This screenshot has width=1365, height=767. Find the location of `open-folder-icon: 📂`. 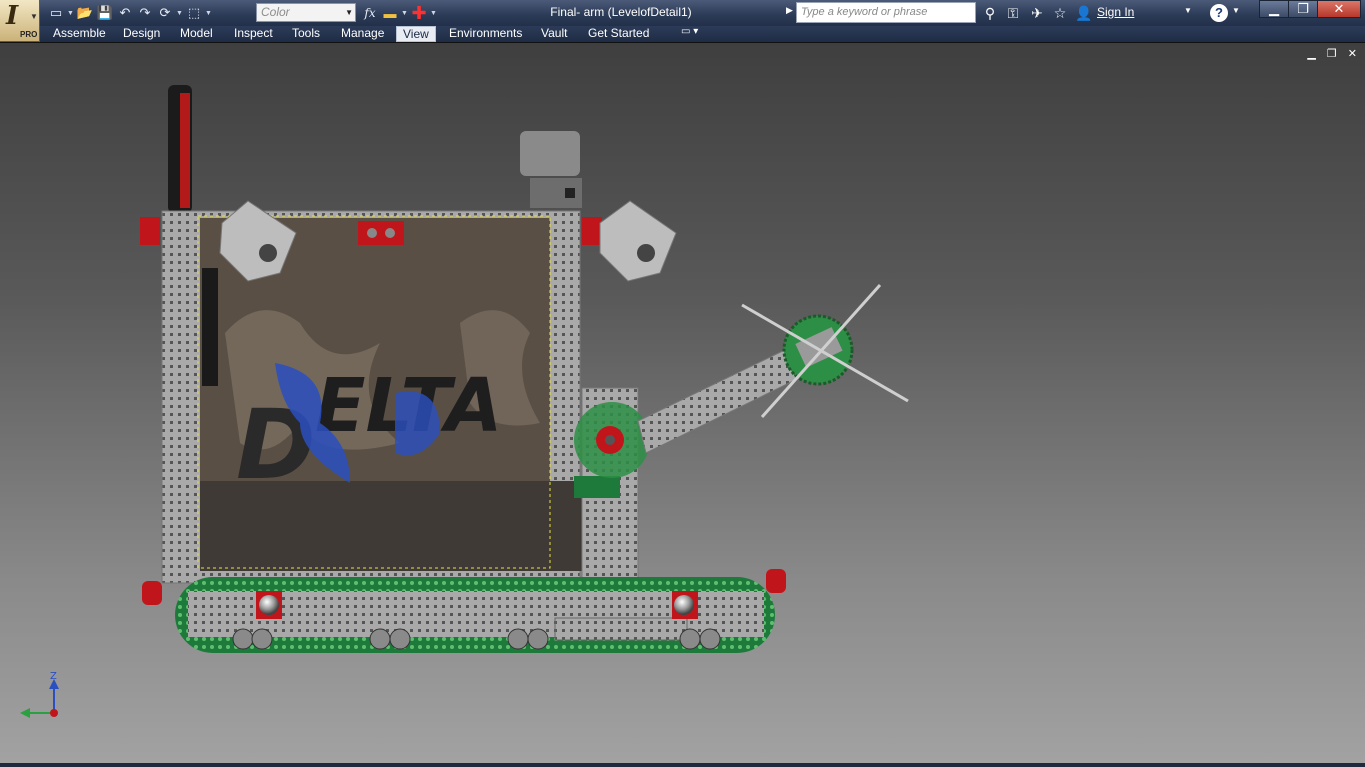

open-folder-icon: 📂 is located at coordinates (85, 13).